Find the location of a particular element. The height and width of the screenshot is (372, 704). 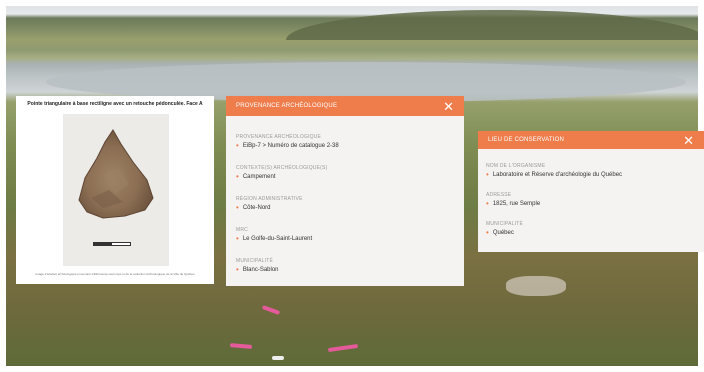

conservation-panel-header: LIEU DE CONSERVATION ✕ is located at coordinates (591, 140).